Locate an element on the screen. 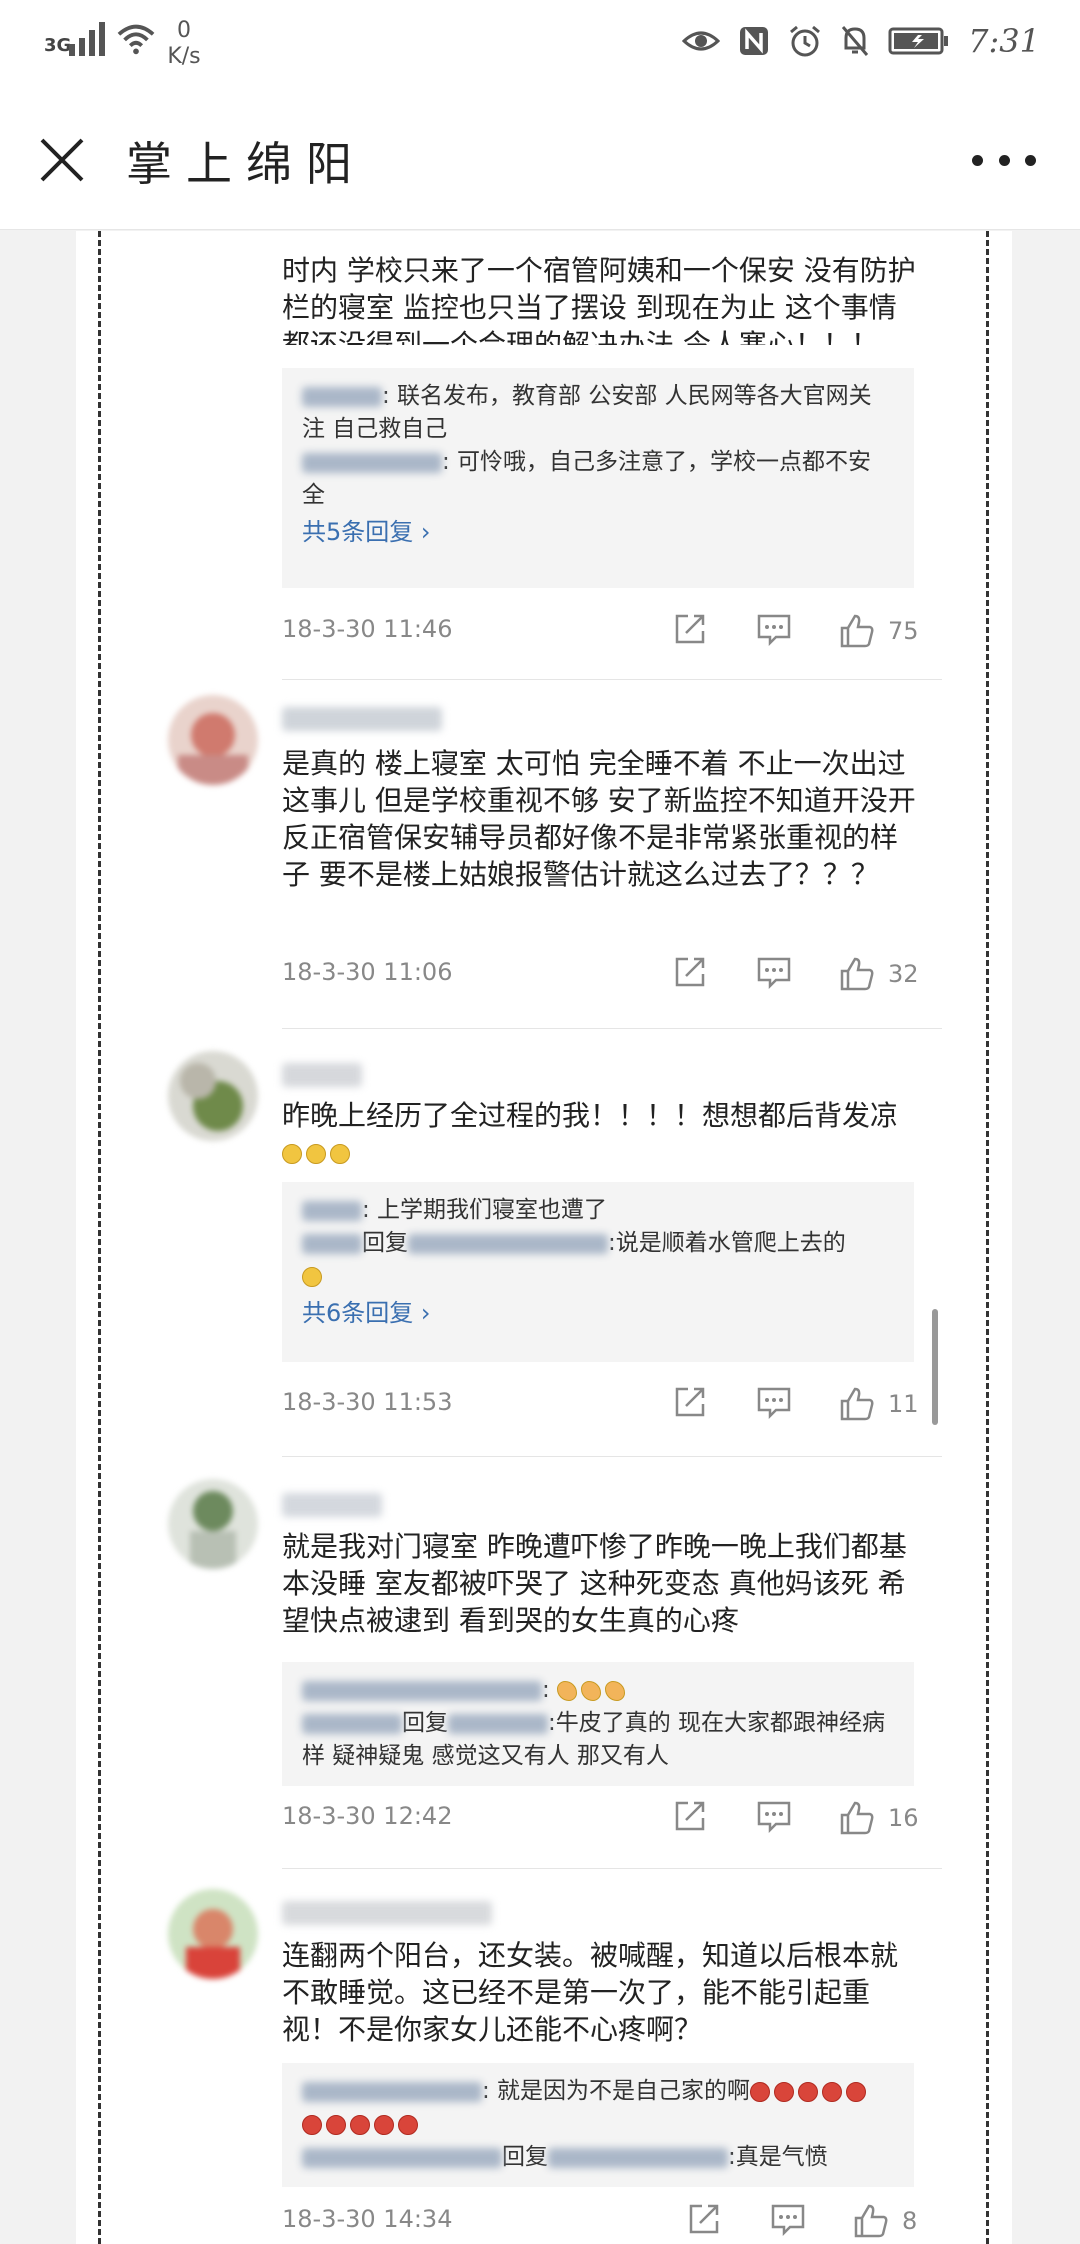  reply-text: : 上学期我们寝室也遭了 is located at coordinates (485, 1210).